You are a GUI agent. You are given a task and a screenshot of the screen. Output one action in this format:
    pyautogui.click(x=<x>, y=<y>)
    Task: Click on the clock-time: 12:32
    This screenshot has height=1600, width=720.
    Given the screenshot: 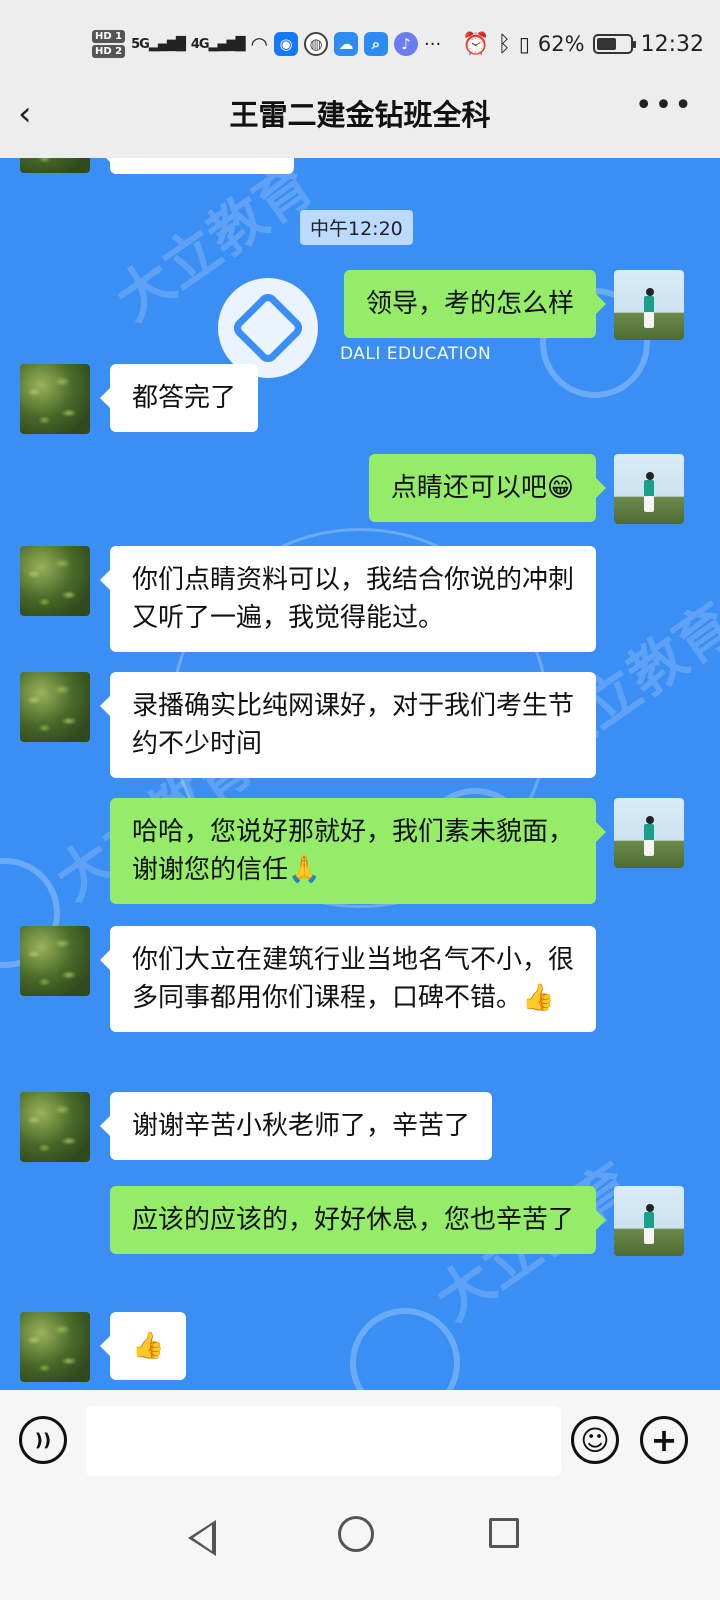 What is the action you would take?
    pyautogui.click(x=672, y=44)
    